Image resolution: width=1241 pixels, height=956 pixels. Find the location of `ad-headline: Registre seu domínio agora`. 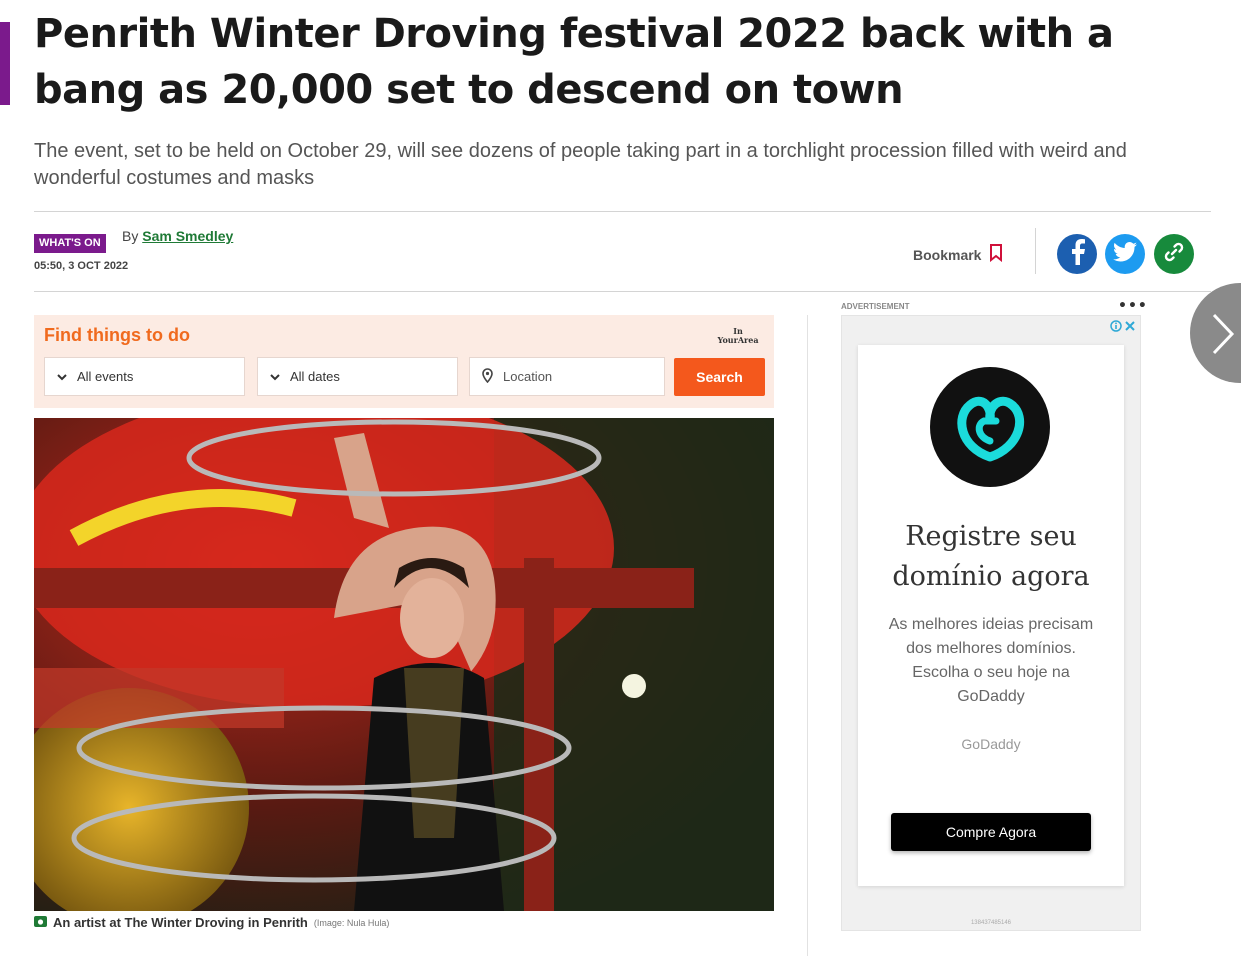

ad-headline: Registre seu domínio agora is located at coordinates (991, 557).